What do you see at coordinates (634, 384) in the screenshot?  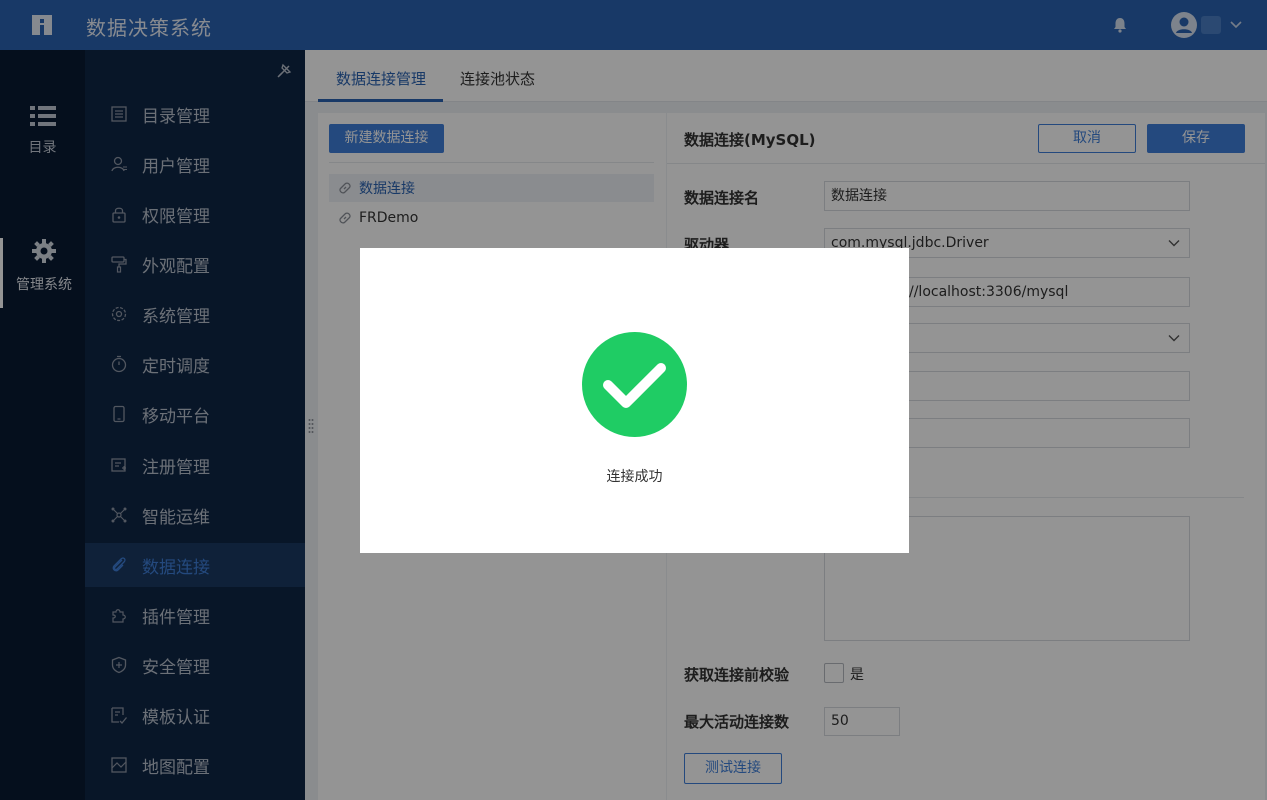 I see `check-circle-icon` at bounding box center [634, 384].